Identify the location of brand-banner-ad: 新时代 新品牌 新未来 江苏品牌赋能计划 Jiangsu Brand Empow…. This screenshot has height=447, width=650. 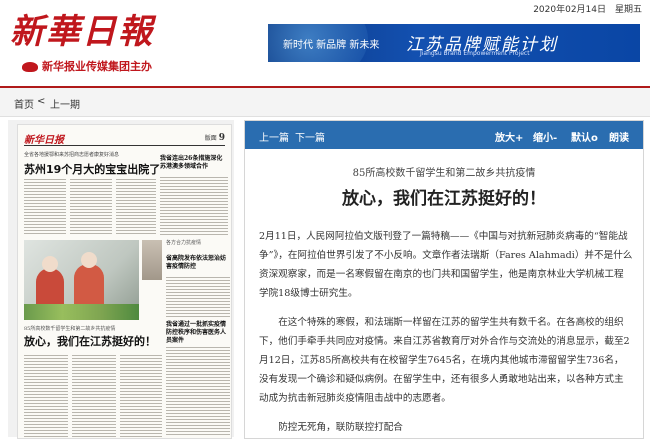
(454, 43).